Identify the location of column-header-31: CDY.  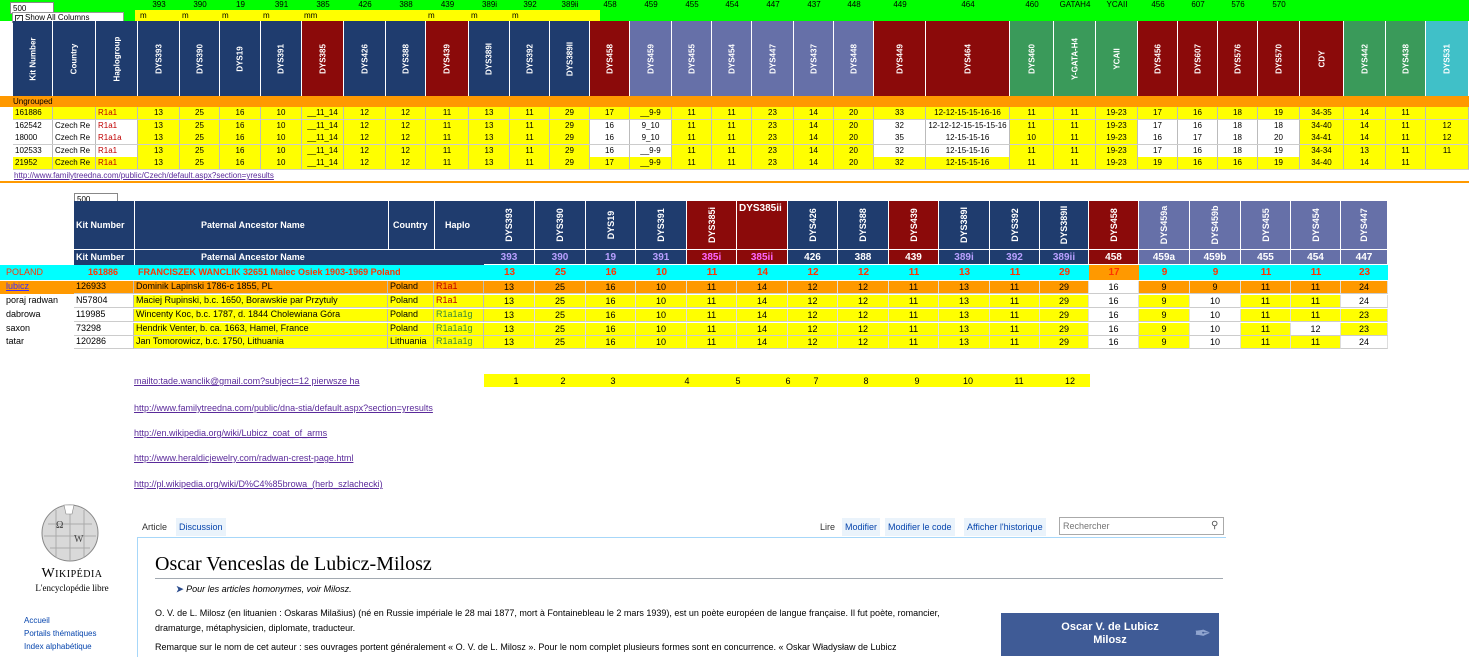
(1322, 58).